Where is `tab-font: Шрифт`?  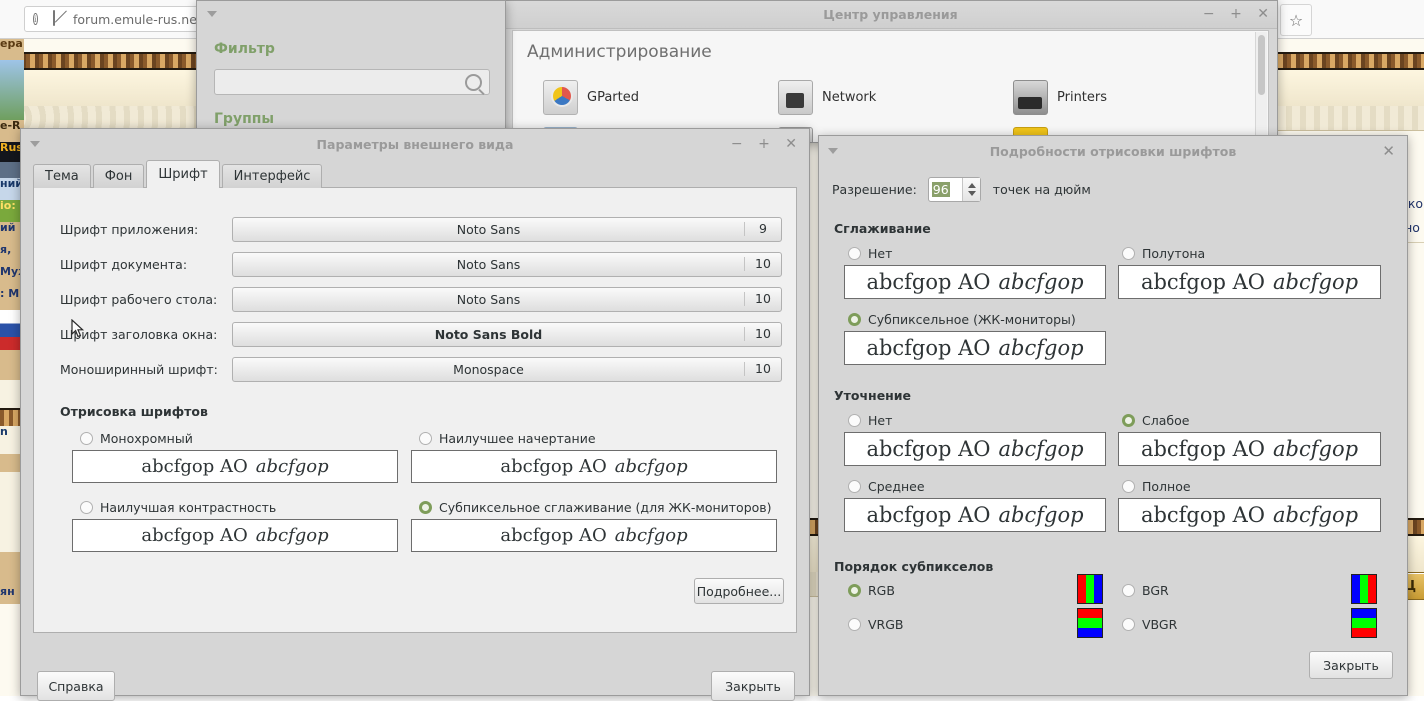
tab-font: Шрифт is located at coordinates (183, 174).